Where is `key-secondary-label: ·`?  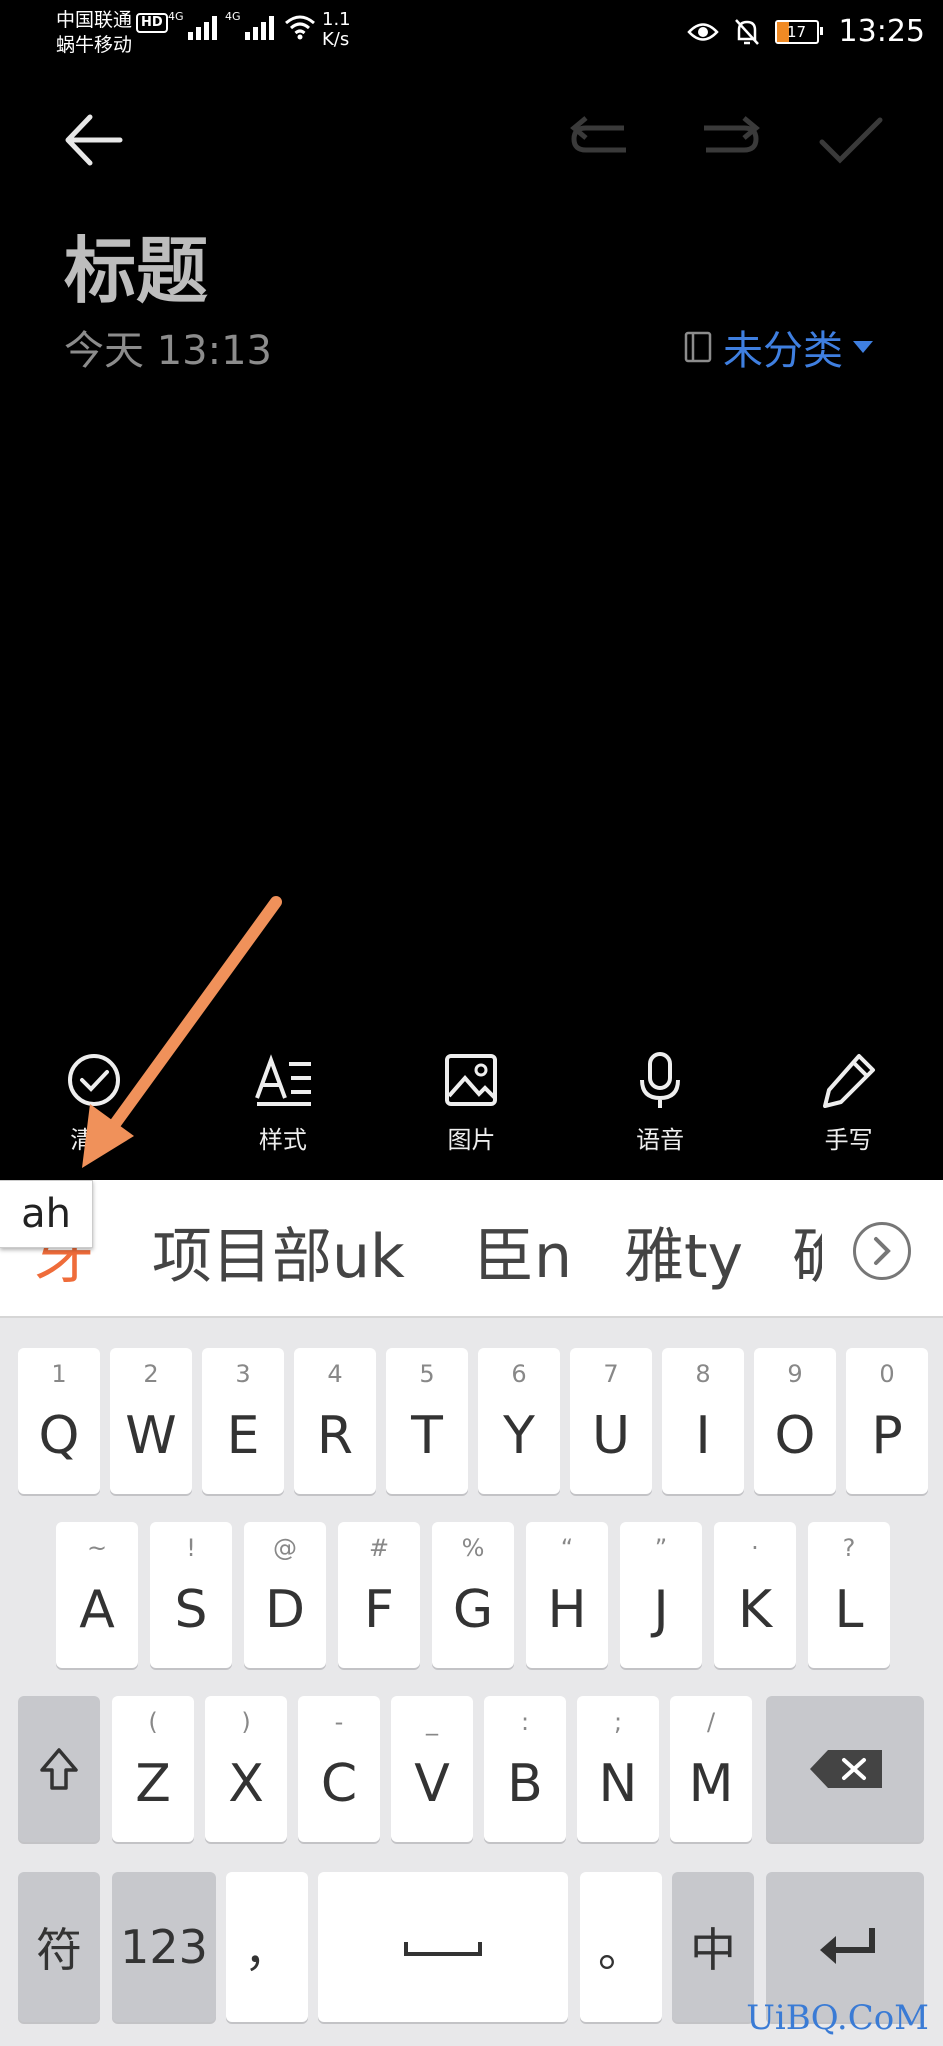 key-secondary-label: · is located at coordinates (755, 1548).